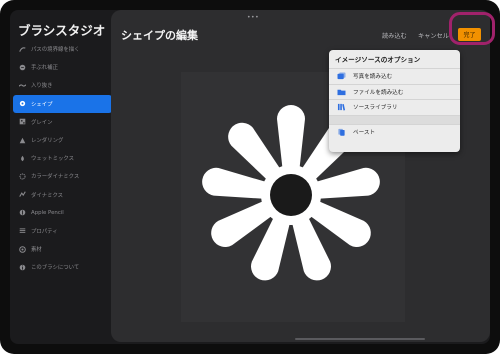 The height and width of the screenshot is (354, 500). What do you see at coordinates (55, 50) in the screenshot?
I see `sidebar-item-label: パスの境界線を描く` at bounding box center [55, 50].